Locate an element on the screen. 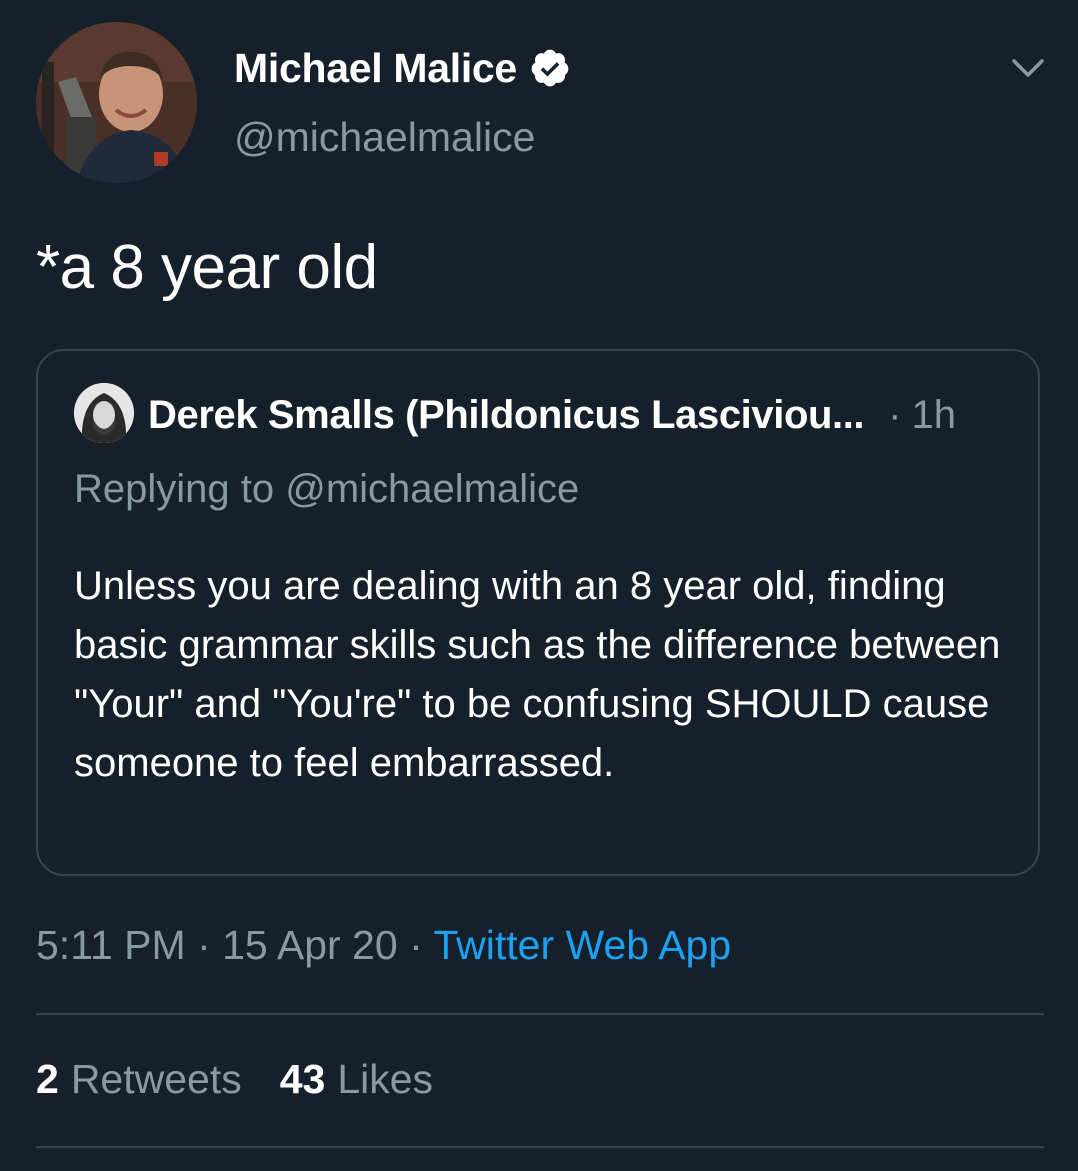 The width and height of the screenshot is (1078, 1171). likes-count: 43 is located at coordinates (302, 1079).